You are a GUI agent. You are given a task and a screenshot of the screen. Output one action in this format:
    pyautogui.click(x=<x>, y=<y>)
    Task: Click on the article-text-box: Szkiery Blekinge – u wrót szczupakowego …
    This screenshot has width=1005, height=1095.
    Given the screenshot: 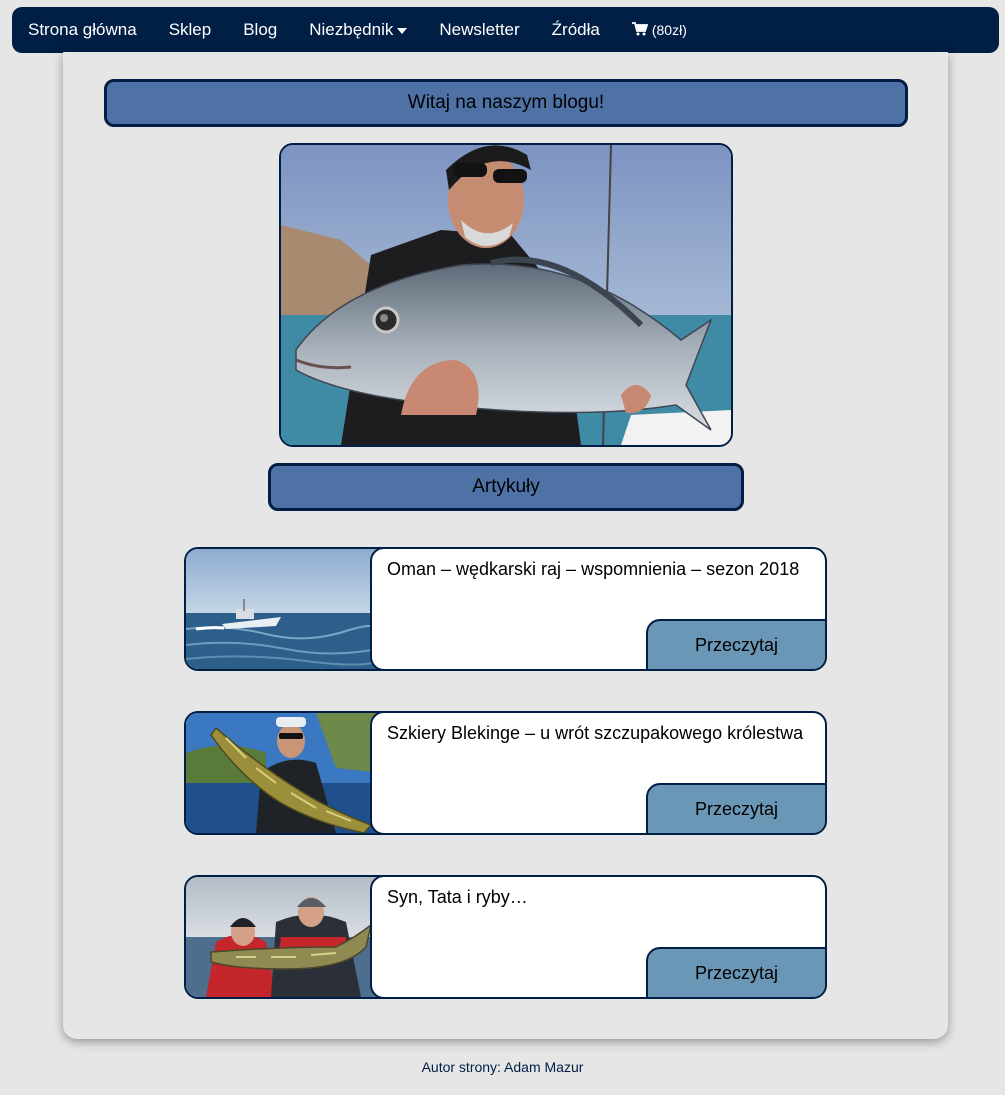 What is the action you would take?
    pyautogui.click(x=597, y=773)
    